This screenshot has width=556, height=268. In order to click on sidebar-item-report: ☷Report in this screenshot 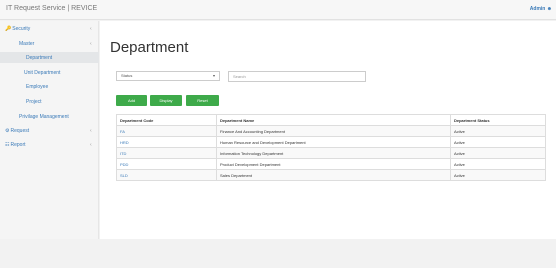, I will do `click(15, 145)`.